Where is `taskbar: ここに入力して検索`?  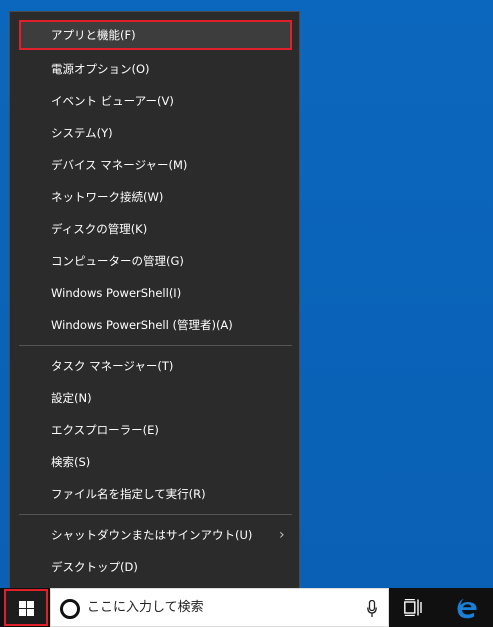 taskbar: ここに入力して検索 is located at coordinates (246, 607).